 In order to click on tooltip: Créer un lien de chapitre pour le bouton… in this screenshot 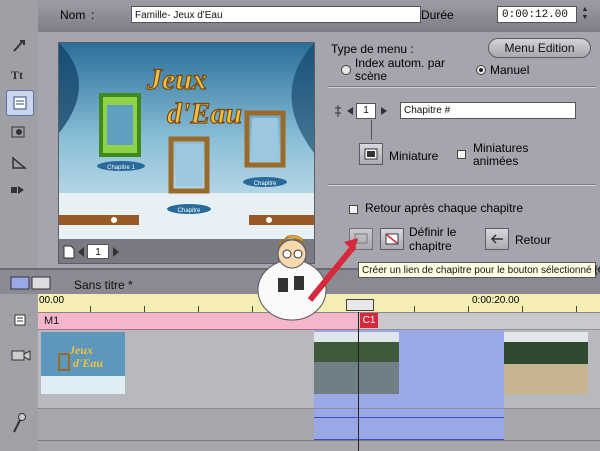, I will do `click(479, 270)`.